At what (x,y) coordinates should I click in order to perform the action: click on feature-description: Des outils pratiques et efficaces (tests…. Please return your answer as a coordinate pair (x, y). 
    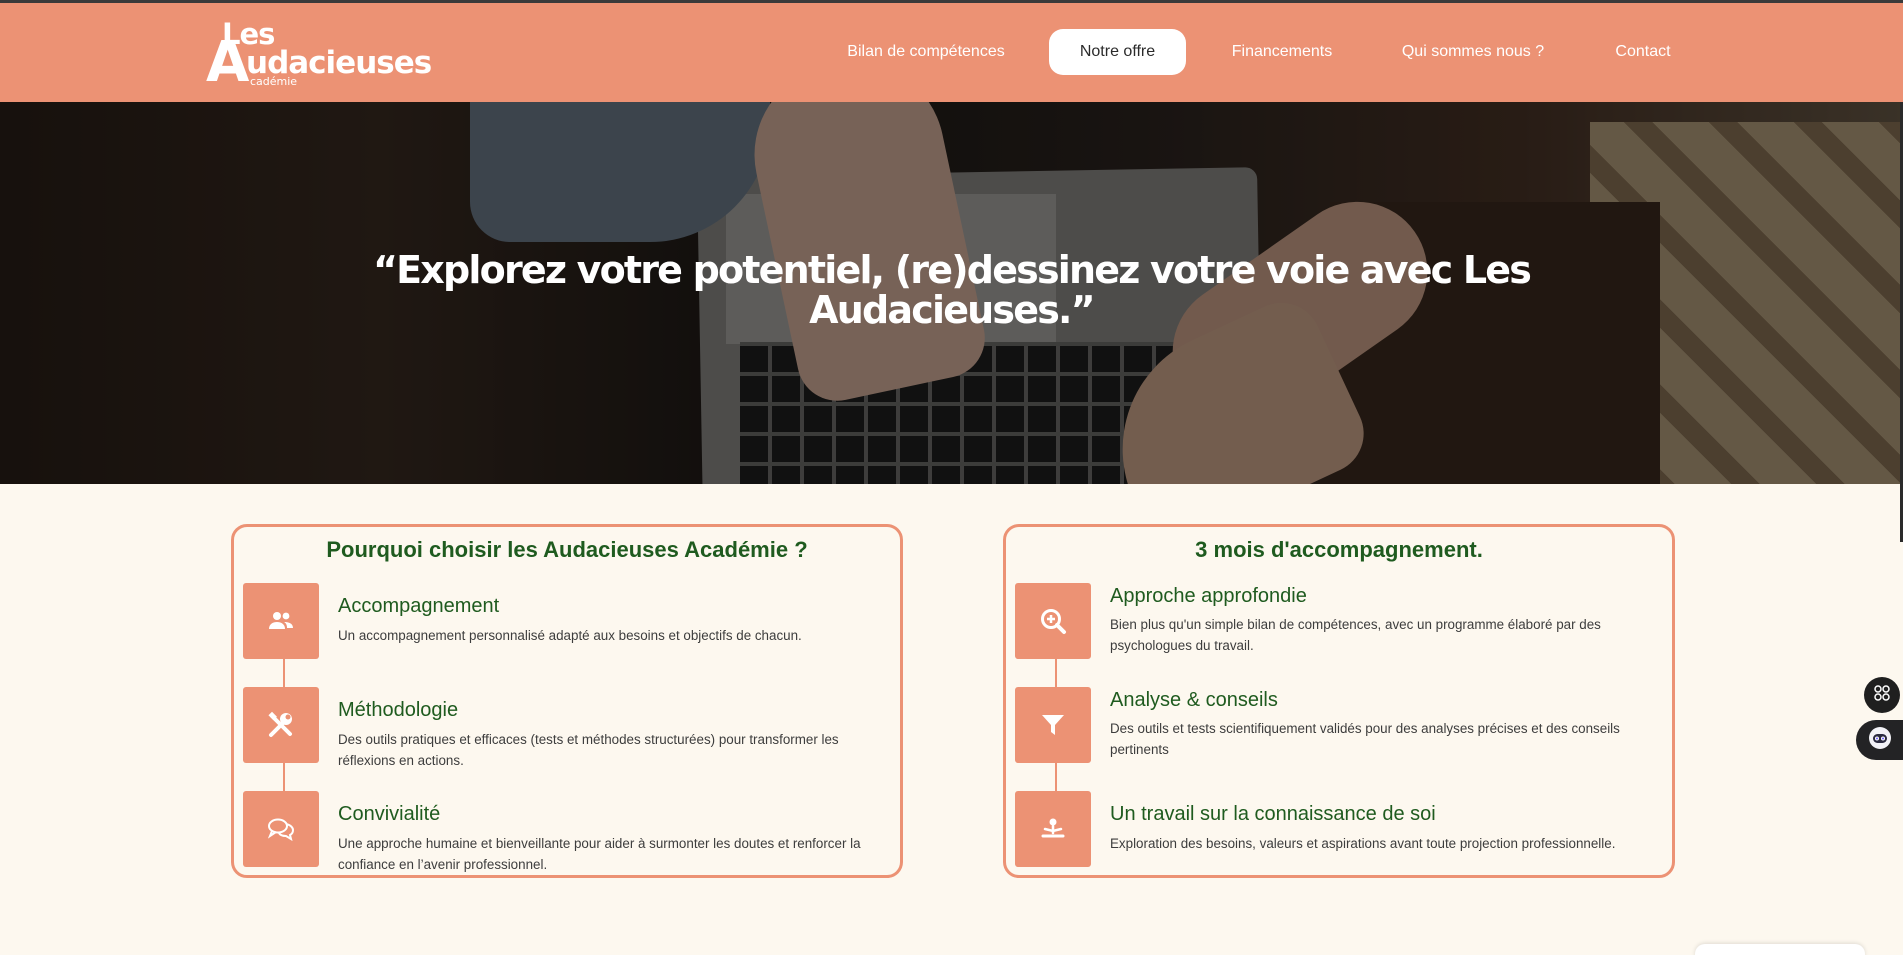
    Looking at the image, I should click on (588, 750).